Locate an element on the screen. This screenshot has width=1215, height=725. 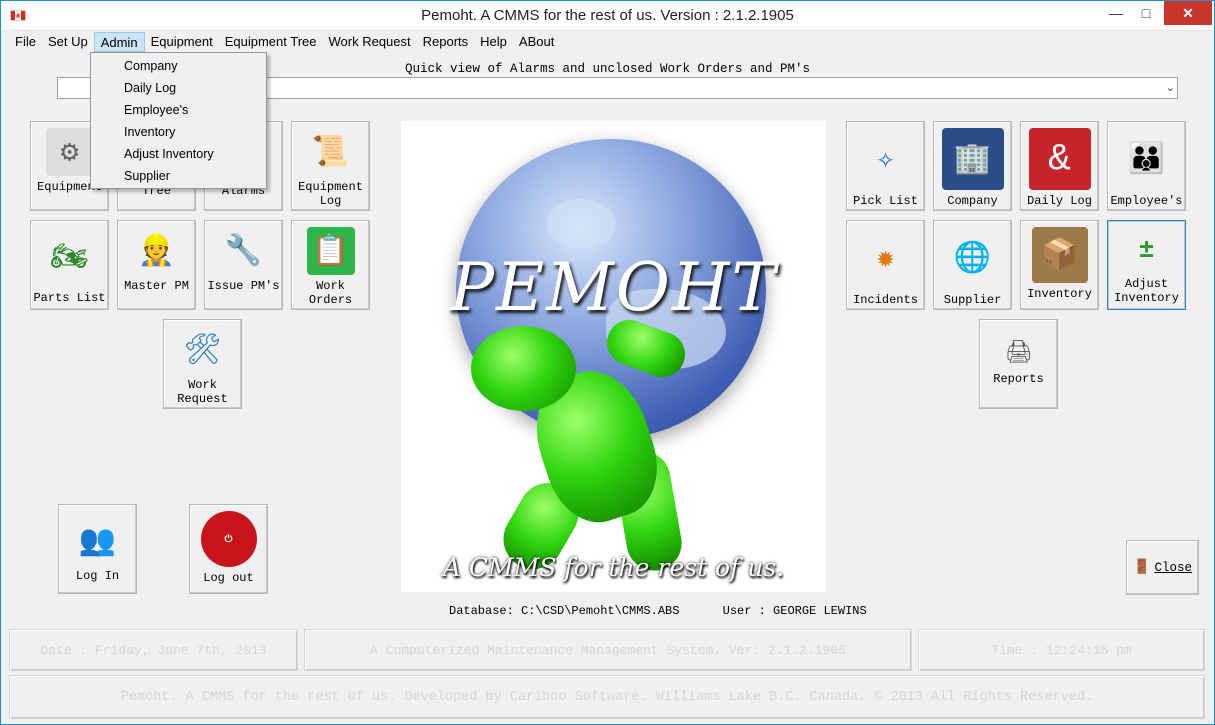
company-button: 🏢 Company is located at coordinates (972, 166).